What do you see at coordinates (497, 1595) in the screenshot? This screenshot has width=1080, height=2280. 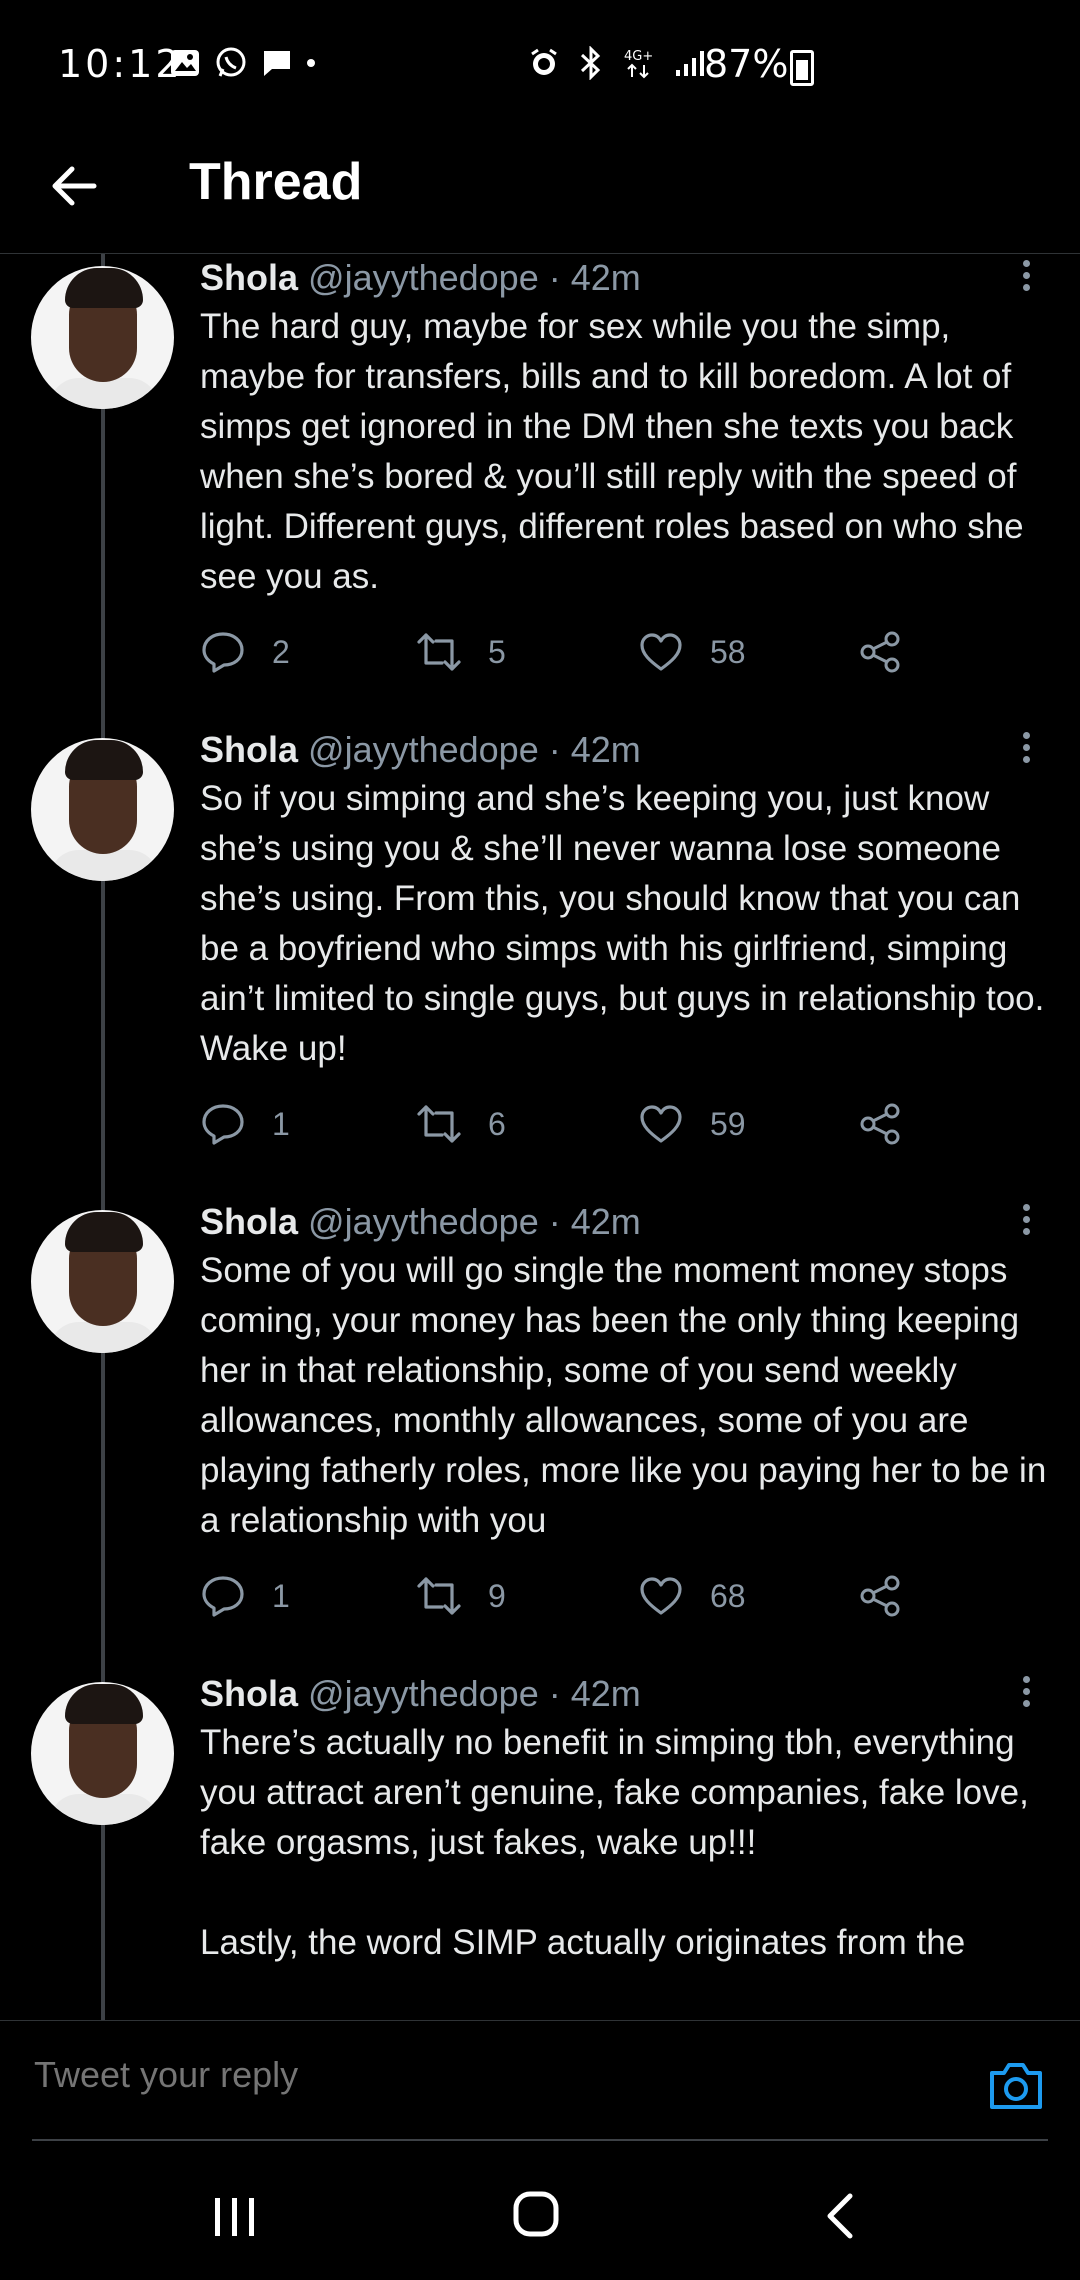 I see `retweet-count: 9` at bounding box center [497, 1595].